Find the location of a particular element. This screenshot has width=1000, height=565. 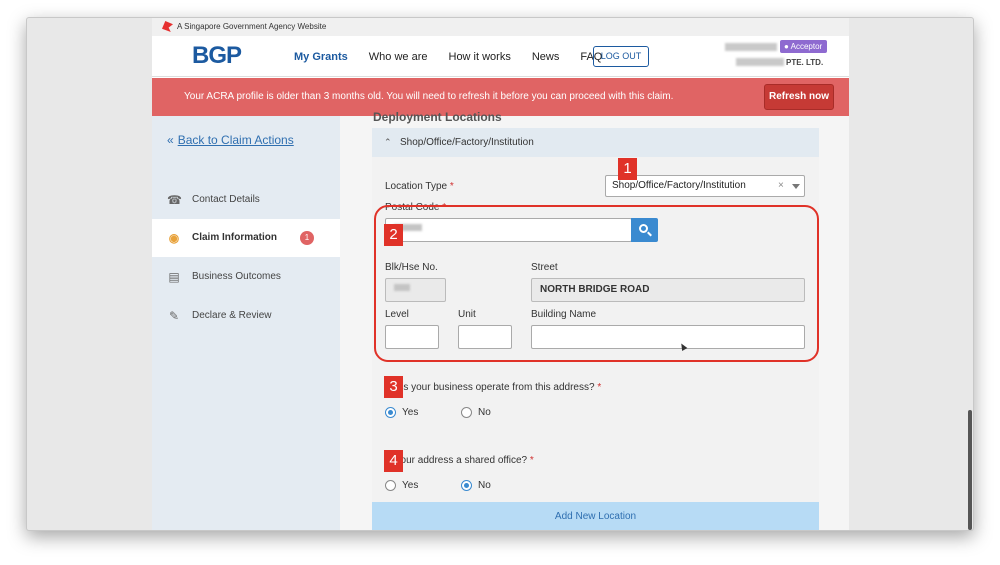

sidebar-item-contact-details: ☎ Contact Details is located at coordinates (246, 200).